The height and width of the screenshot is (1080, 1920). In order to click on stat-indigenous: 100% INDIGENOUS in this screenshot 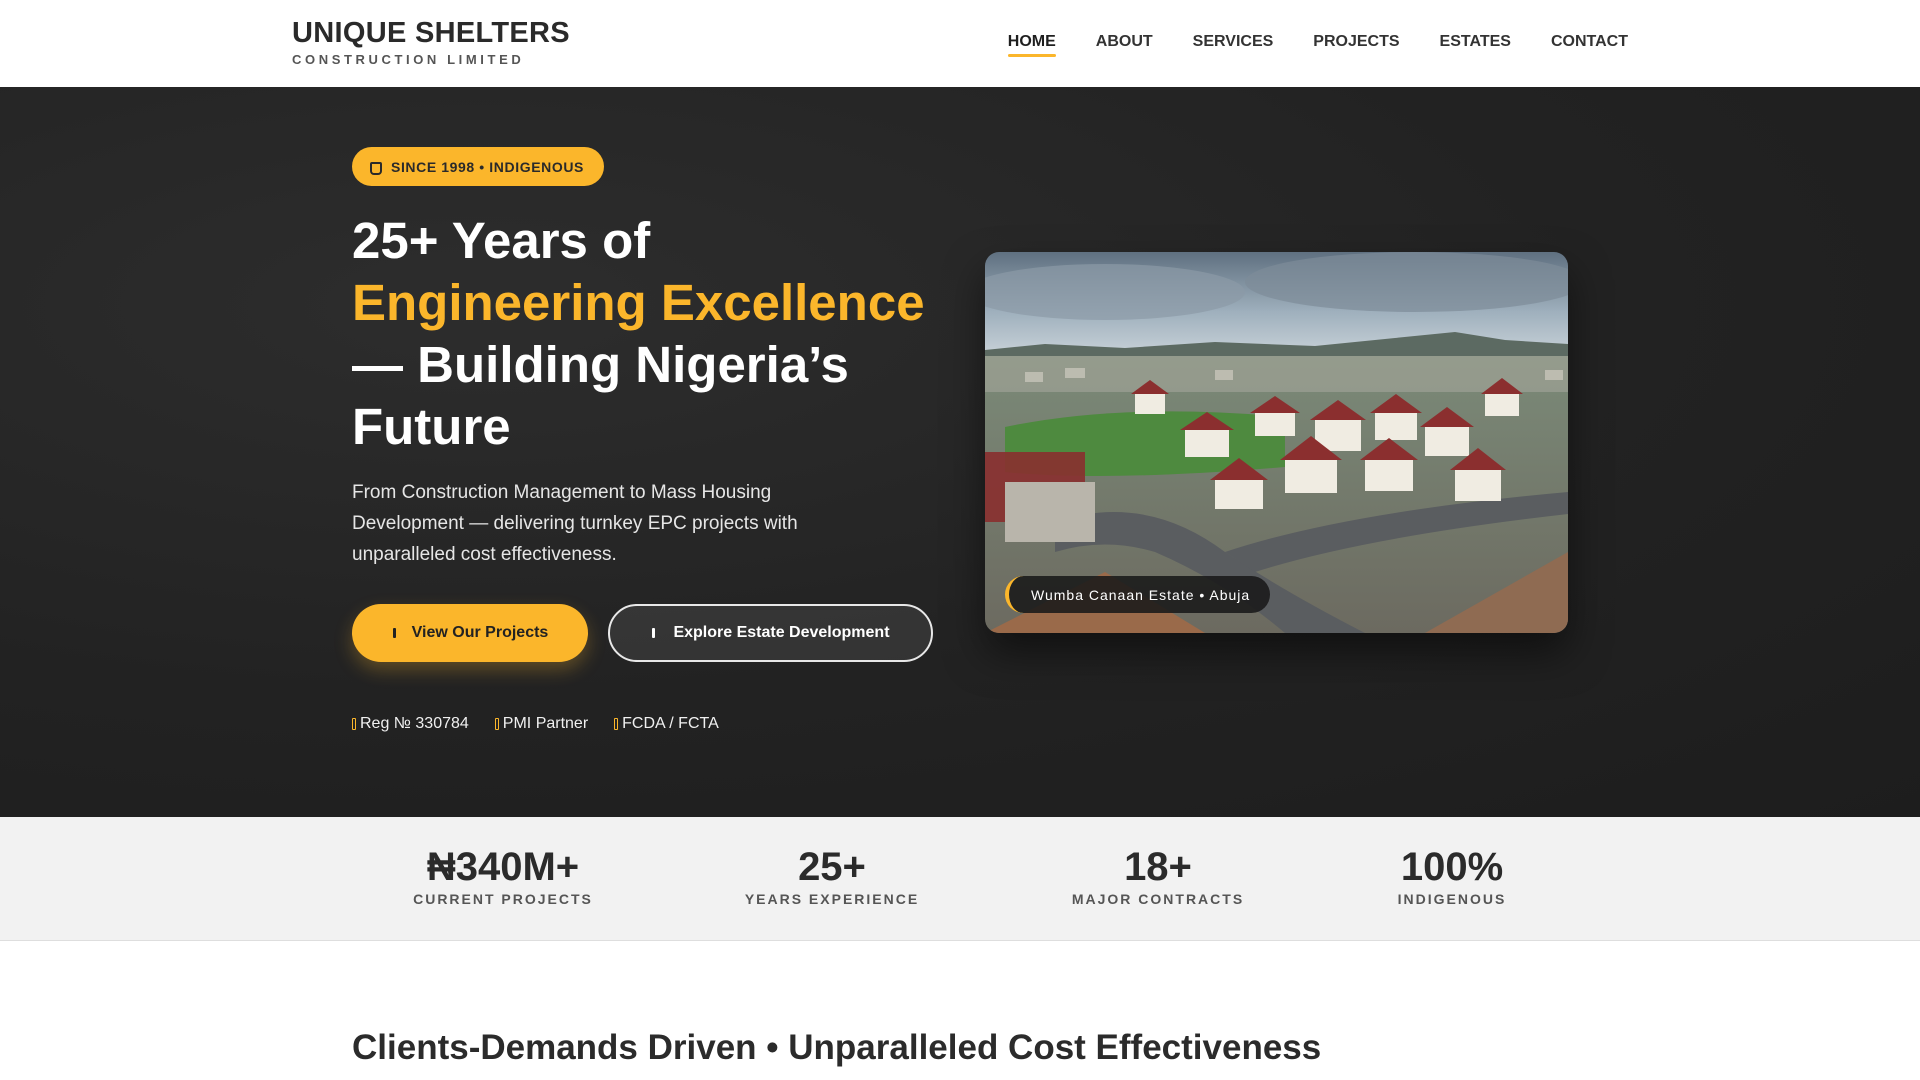, I will do `click(1452, 876)`.